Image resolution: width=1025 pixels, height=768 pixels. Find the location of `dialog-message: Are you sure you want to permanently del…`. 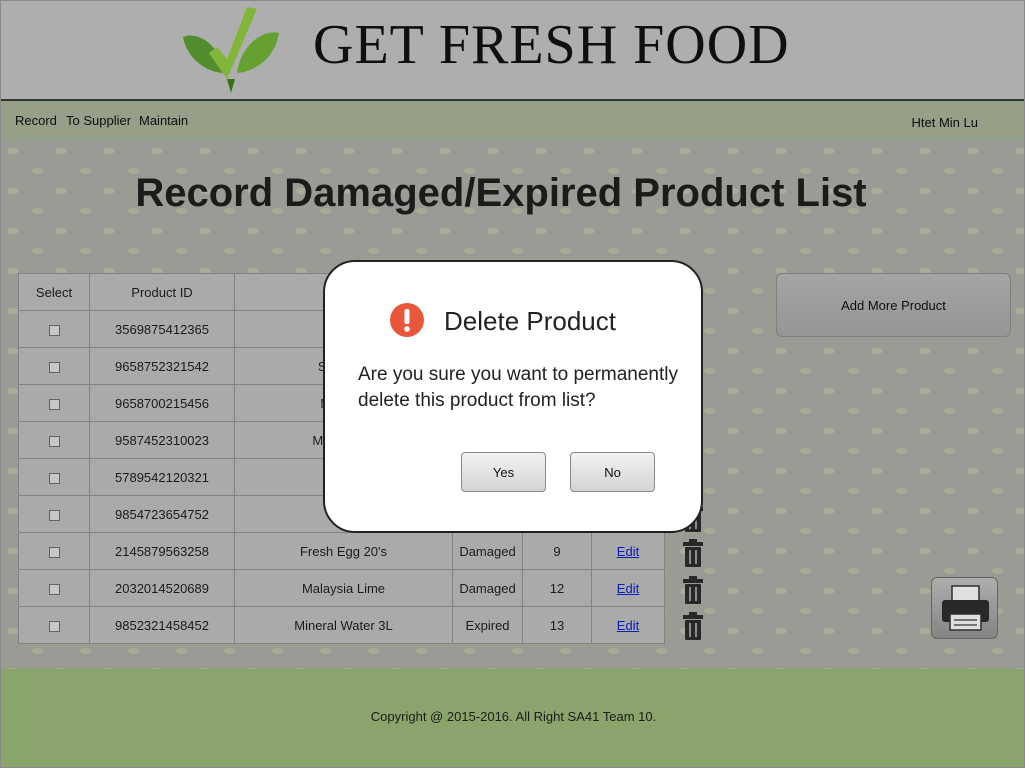

dialog-message: Are you sure you want to permanently del… is located at coordinates (518, 387).